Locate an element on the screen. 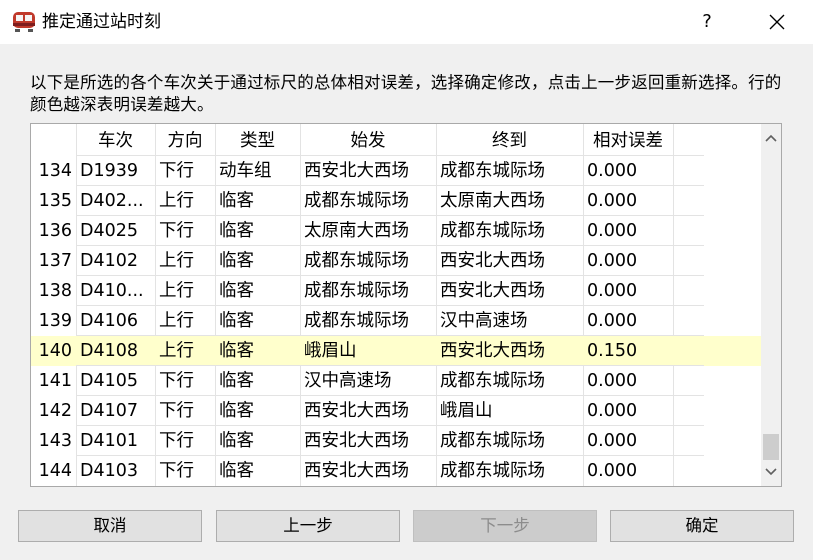 This screenshot has width=813, height=560. close-button is located at coordinates (777, 22).